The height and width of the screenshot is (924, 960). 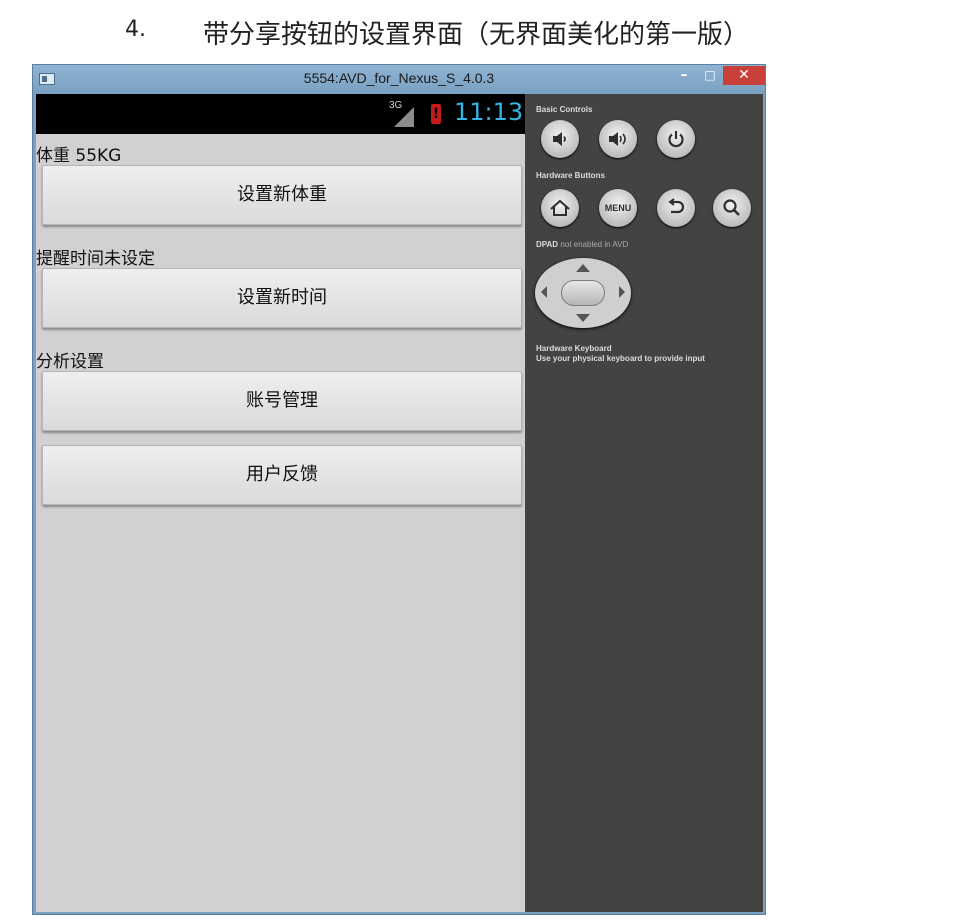 What do you see at coordinates (436, 114) in the screenshot?
I see `battery-warning-icon` at bounding box center [436, 114].